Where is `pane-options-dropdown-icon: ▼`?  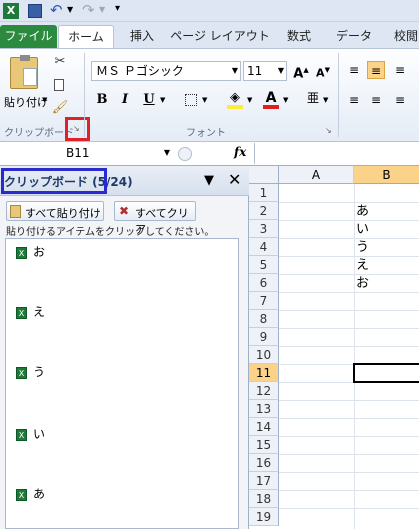
pane-options-dropdown-icon: ▼ is located at coordinates (209, 180).